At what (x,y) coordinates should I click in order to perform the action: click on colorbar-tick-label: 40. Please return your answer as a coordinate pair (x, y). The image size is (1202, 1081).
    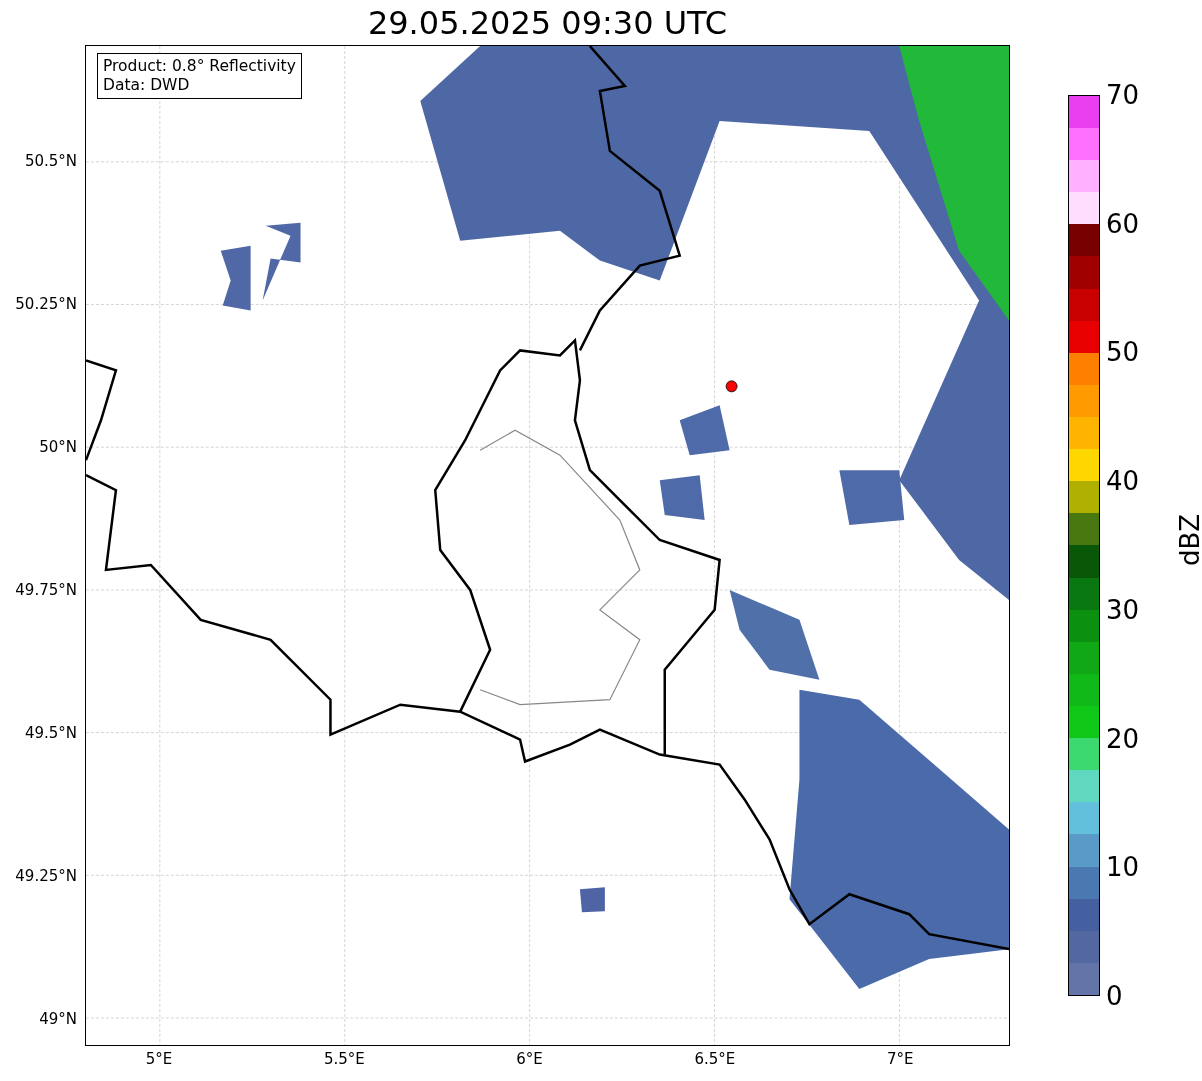
    Looking at the image, I should click on (1123, 481).